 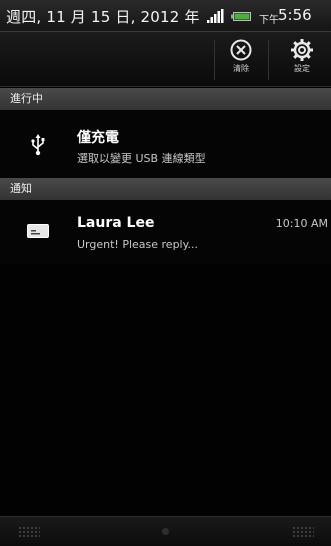 What do you see at coordinates (29, 532) in the screenshot?
I see `grip-dots-left` at bounding box center [29, 532].